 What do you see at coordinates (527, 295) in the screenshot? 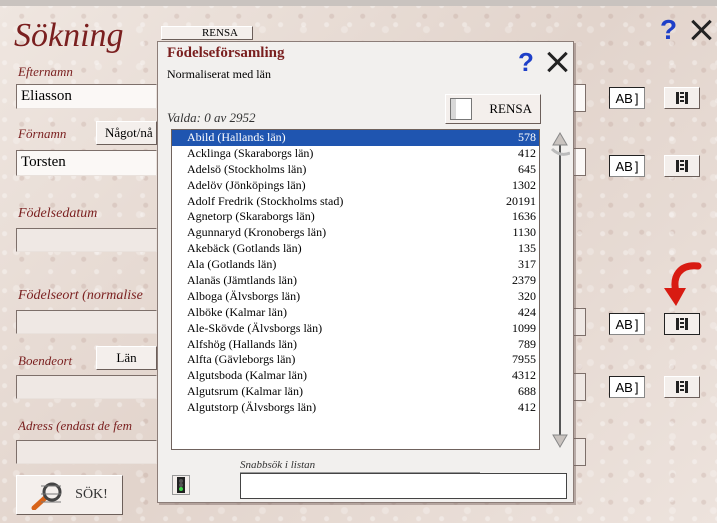
I see `list-item-count: 320` at bounding box center [527, 295].